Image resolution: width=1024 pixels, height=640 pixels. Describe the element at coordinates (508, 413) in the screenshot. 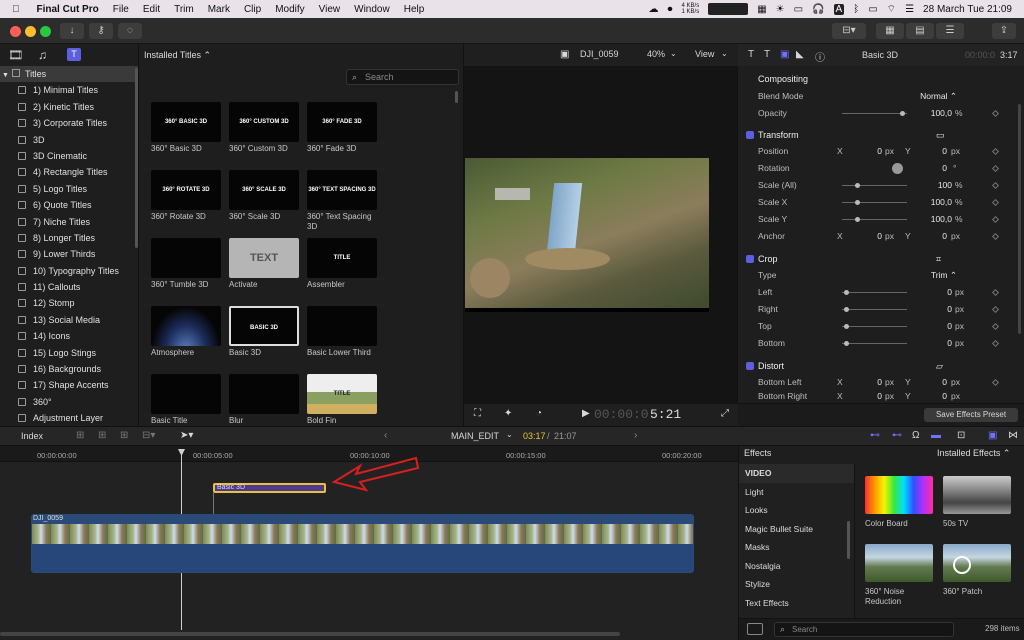

I see `enhance-icon: ✦` at that location.